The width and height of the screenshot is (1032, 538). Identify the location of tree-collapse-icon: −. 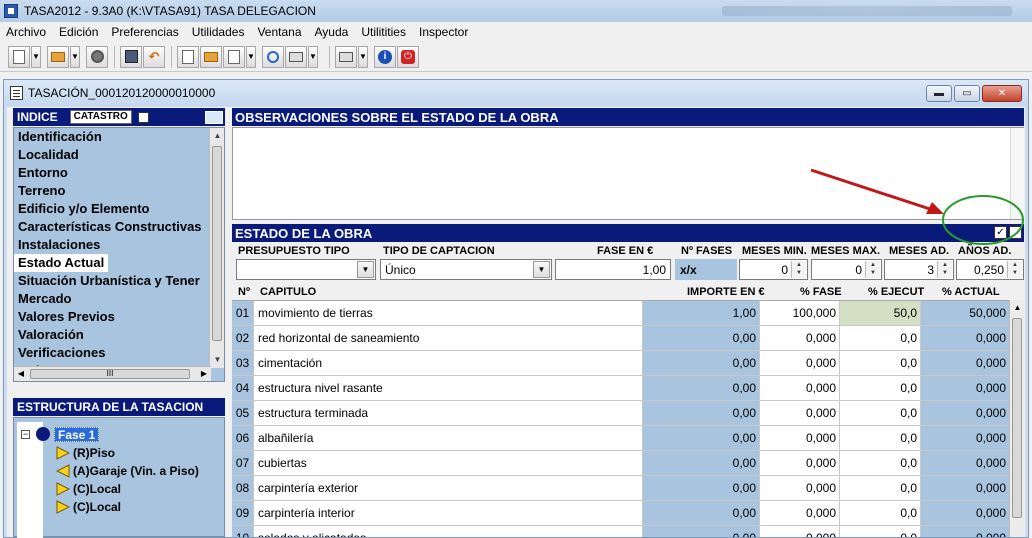
(25, 434).